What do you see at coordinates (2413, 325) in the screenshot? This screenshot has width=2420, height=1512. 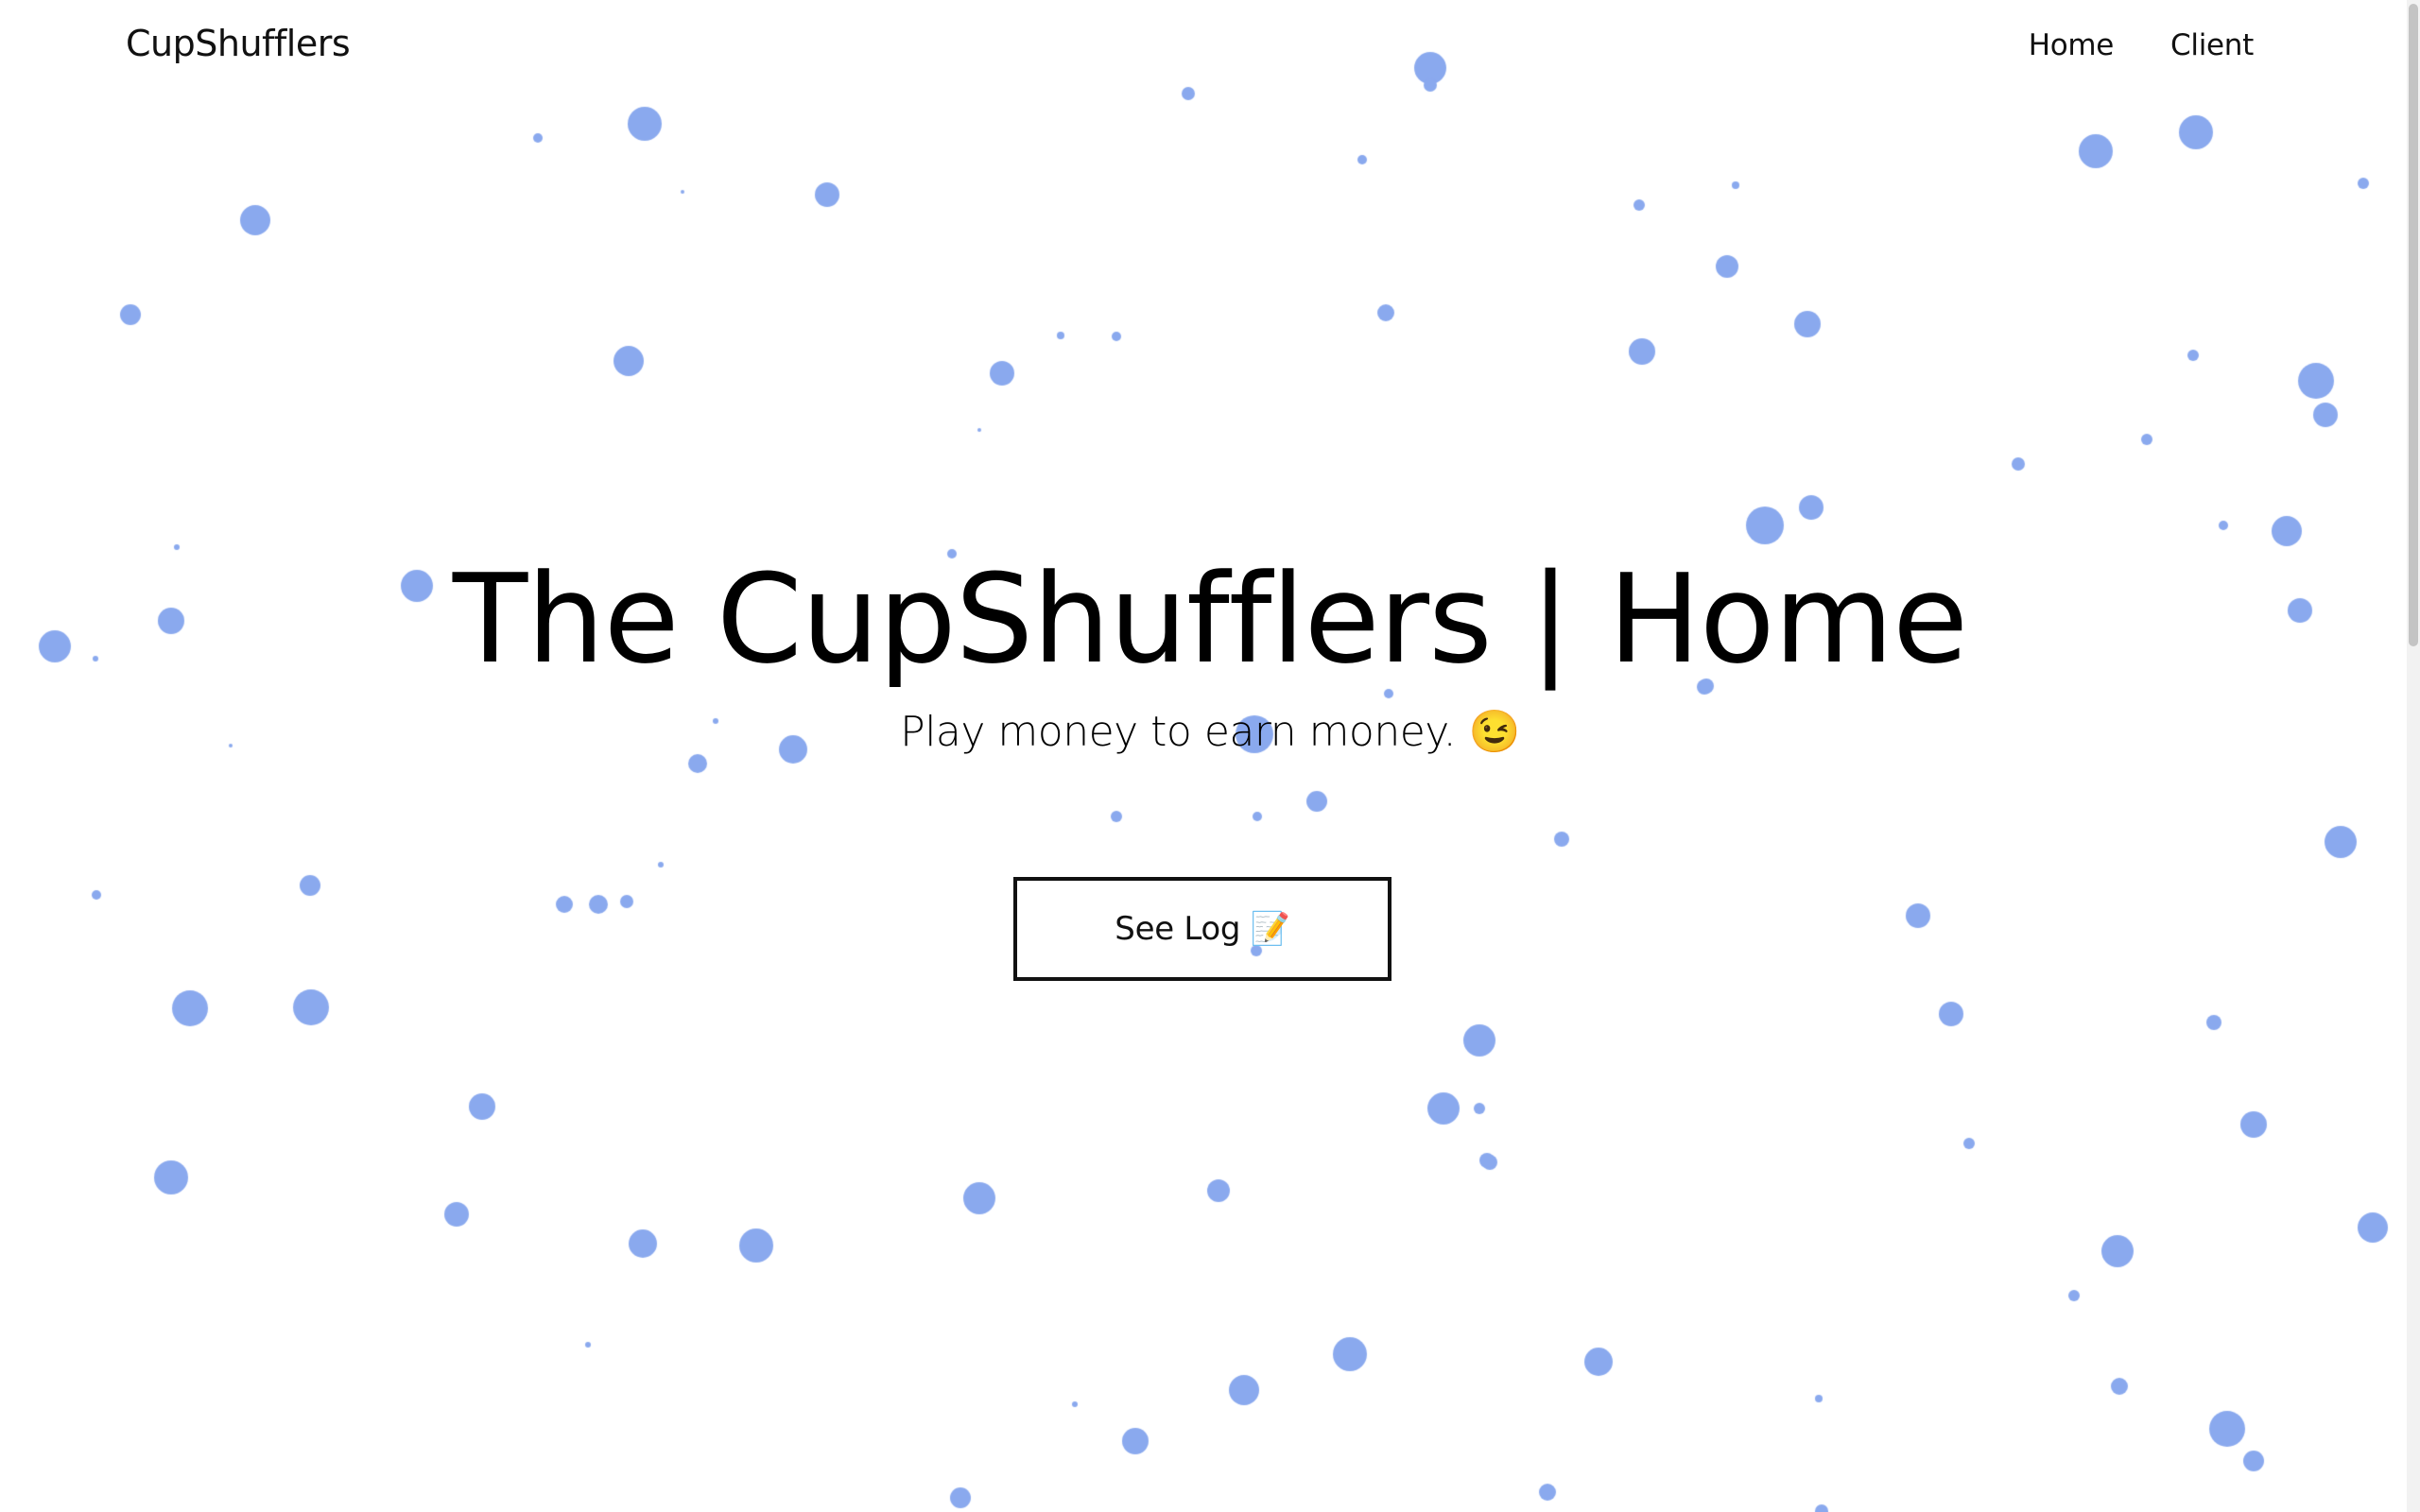 I see `scrollbar-thumb` at bounding box center [2413, 325].